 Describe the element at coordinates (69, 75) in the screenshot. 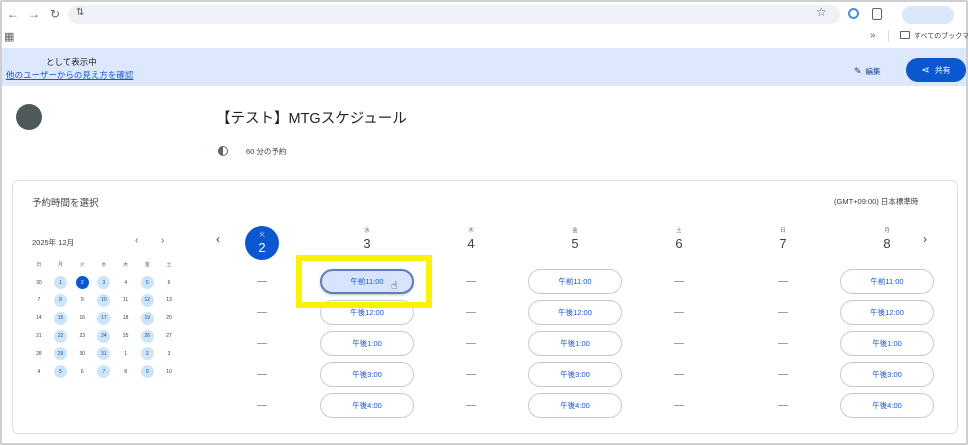

I see `view-as-others-link: 他のユーザーからの見え方を確認` at that location.